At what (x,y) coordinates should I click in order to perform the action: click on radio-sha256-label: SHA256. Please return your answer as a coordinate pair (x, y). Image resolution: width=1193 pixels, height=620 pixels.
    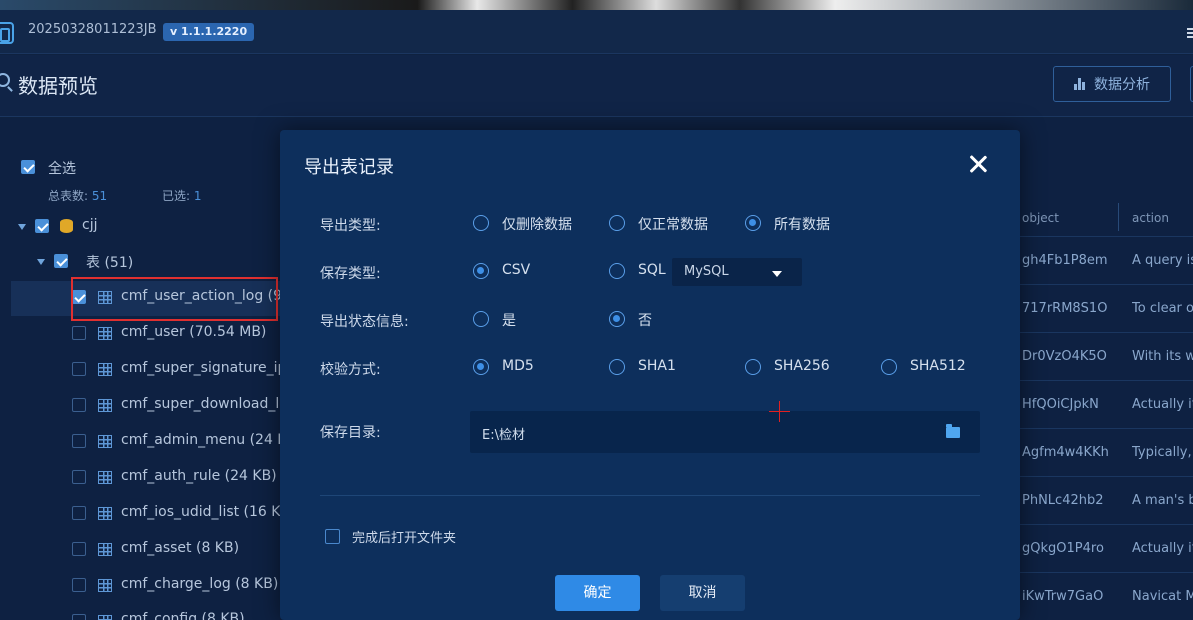
    Looking at the image, I should click on (802, 366).